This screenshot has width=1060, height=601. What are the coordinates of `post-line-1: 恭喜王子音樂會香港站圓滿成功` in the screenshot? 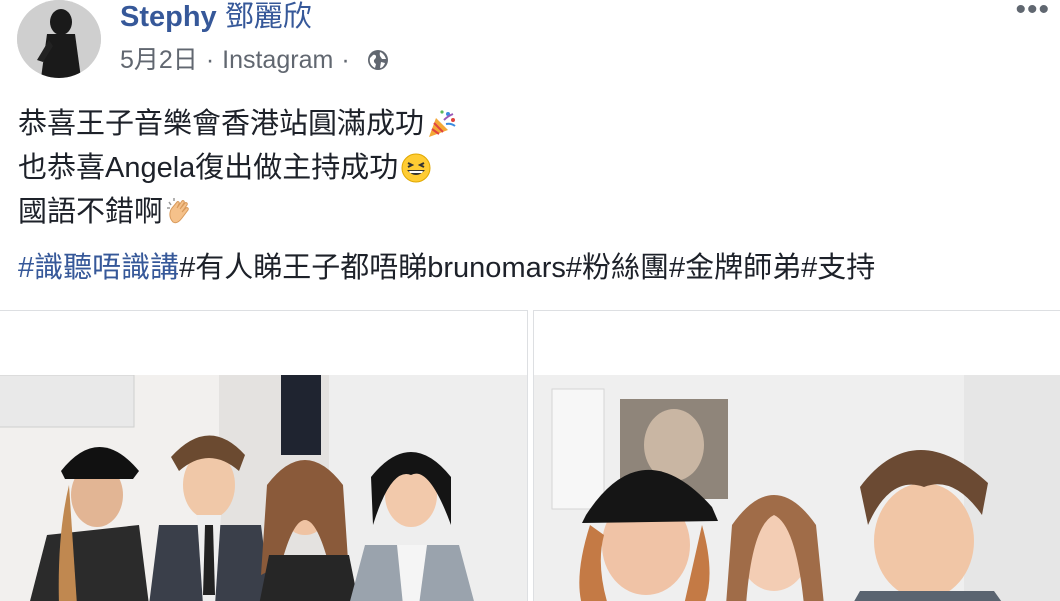 It's located at (238, 124).